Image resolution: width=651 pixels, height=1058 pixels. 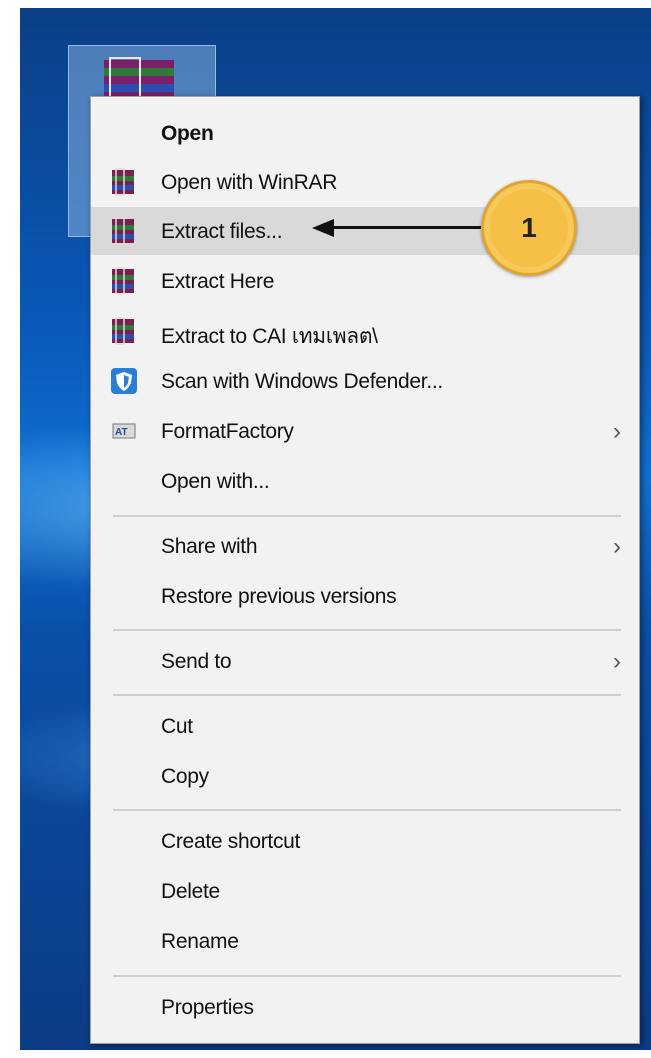 I want to click on menu-item-open: Open, so click(x=365, y=133).